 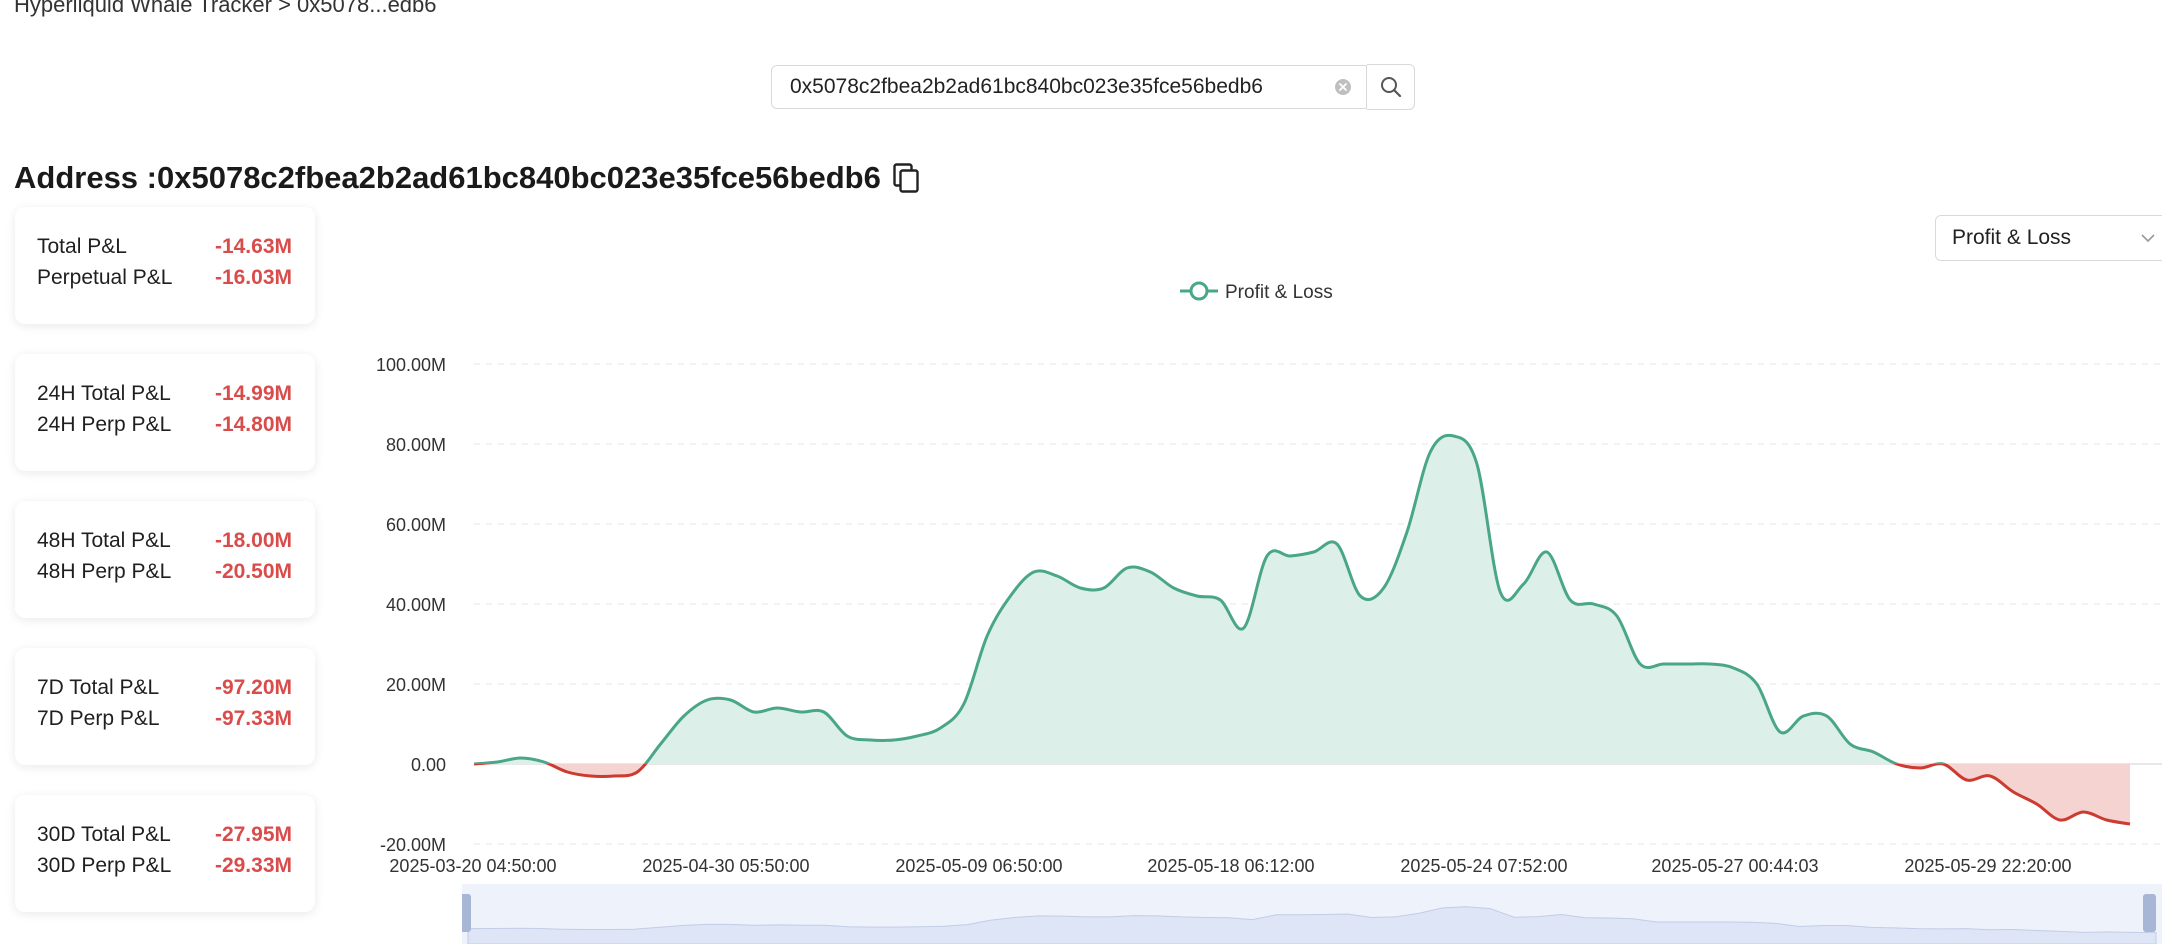 I want to click on legend-label: Profit & Loss, so click(x=1279, y=292).